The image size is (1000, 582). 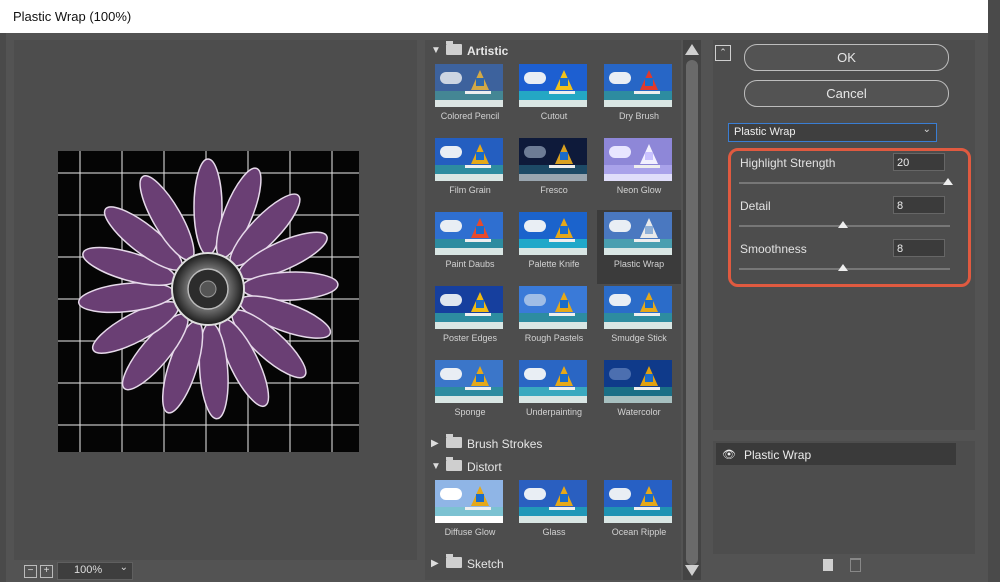 What do you see at coordinates (692, 49) in the screenshot?
I see `scroll-up-arrow` at bounding box center [692, 49].